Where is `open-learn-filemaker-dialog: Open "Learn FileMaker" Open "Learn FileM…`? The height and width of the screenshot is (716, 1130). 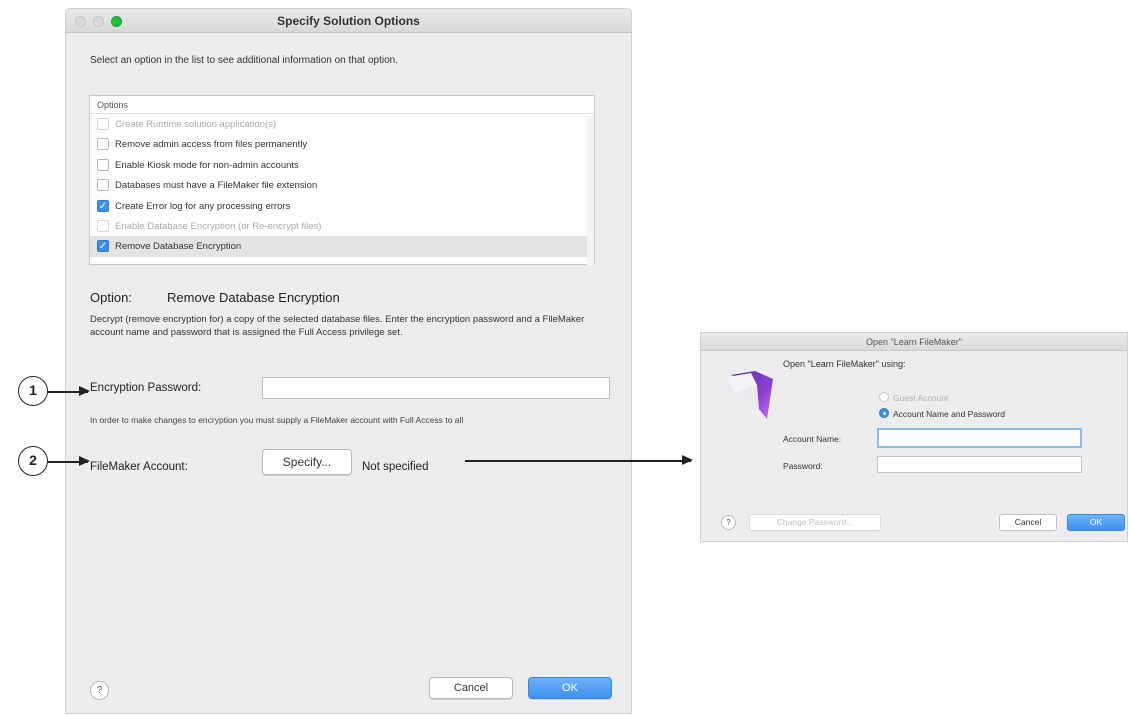
open-learn-filemaker-dialog: Open "Learn FileMaker" Open "Learn FileM… is located at coordinates (914, 437).